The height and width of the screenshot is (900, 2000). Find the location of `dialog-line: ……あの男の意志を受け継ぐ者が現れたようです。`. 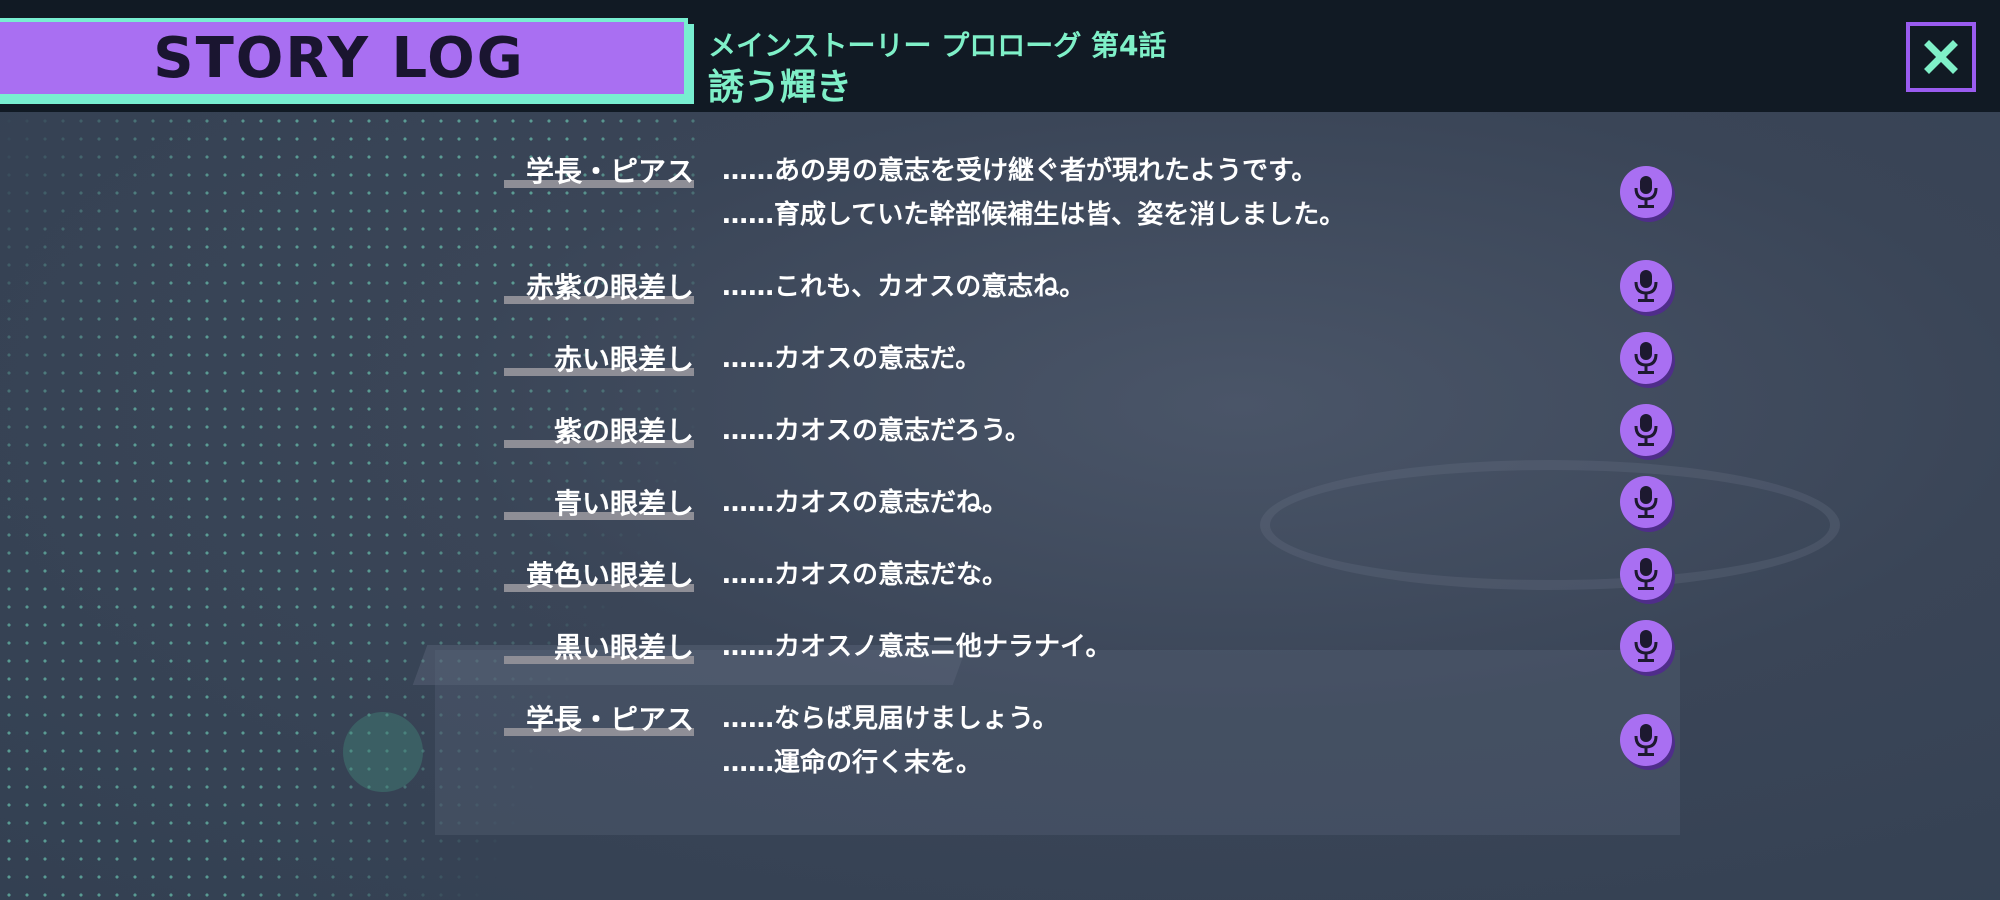

dialog-line: ……あの男の意志を受け継ぐ者が現れたようです。 is located at coordinates (1020, 171).